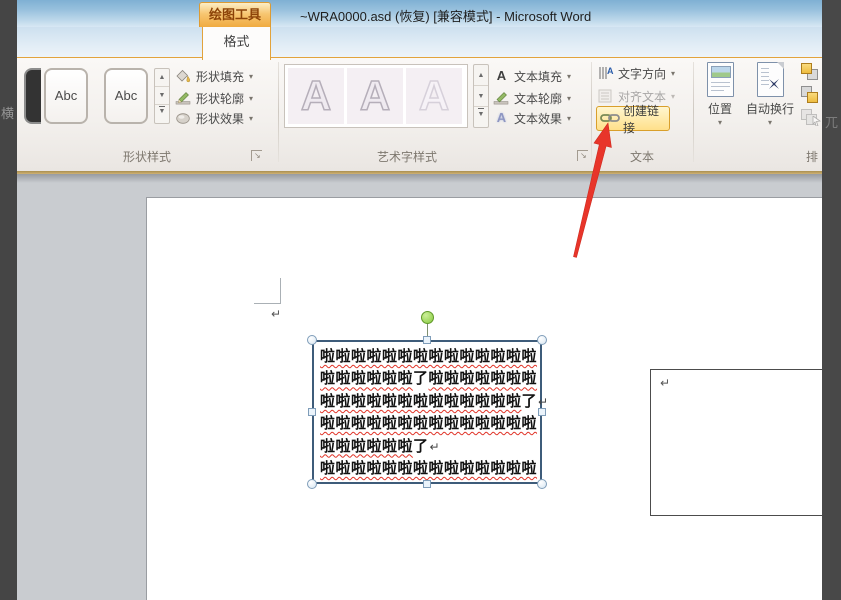  What do you see at coordinates (582, 155) in the screenshot?
I see `wordart-dialog-launcher: ↘` at bounding box center [582, 155].